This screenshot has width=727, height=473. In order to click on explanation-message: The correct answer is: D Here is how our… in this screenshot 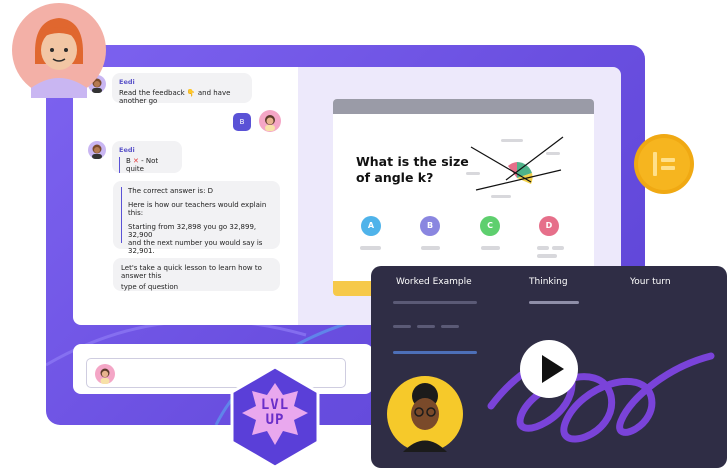, I will do `click(196, 218)`.